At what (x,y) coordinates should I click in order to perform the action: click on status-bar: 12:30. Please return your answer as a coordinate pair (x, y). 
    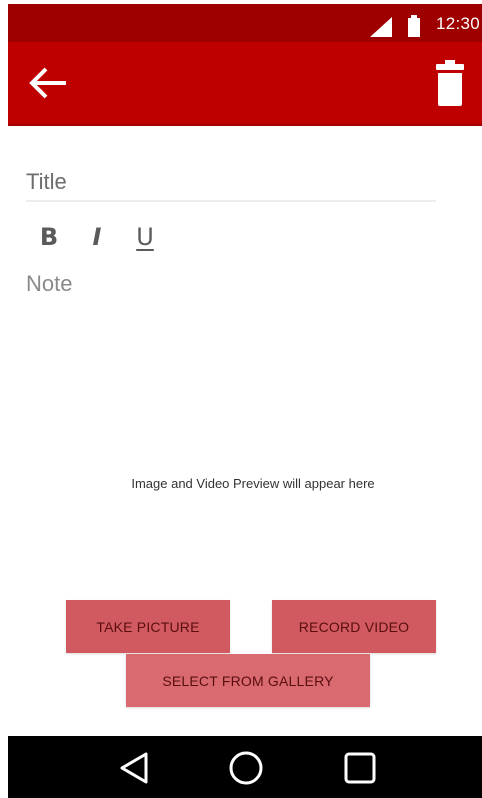
    Looking at the image, I should click on (245, 23).